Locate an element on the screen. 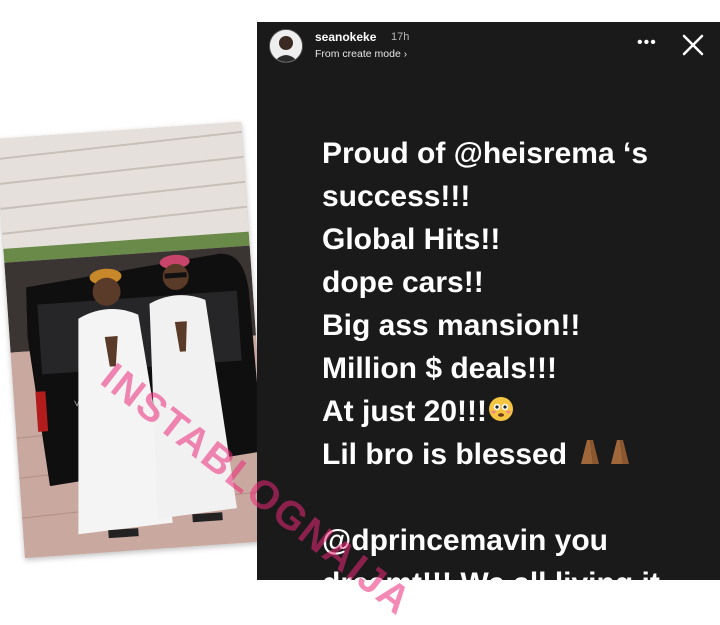  close-icon is located at coordinates (693, 45).